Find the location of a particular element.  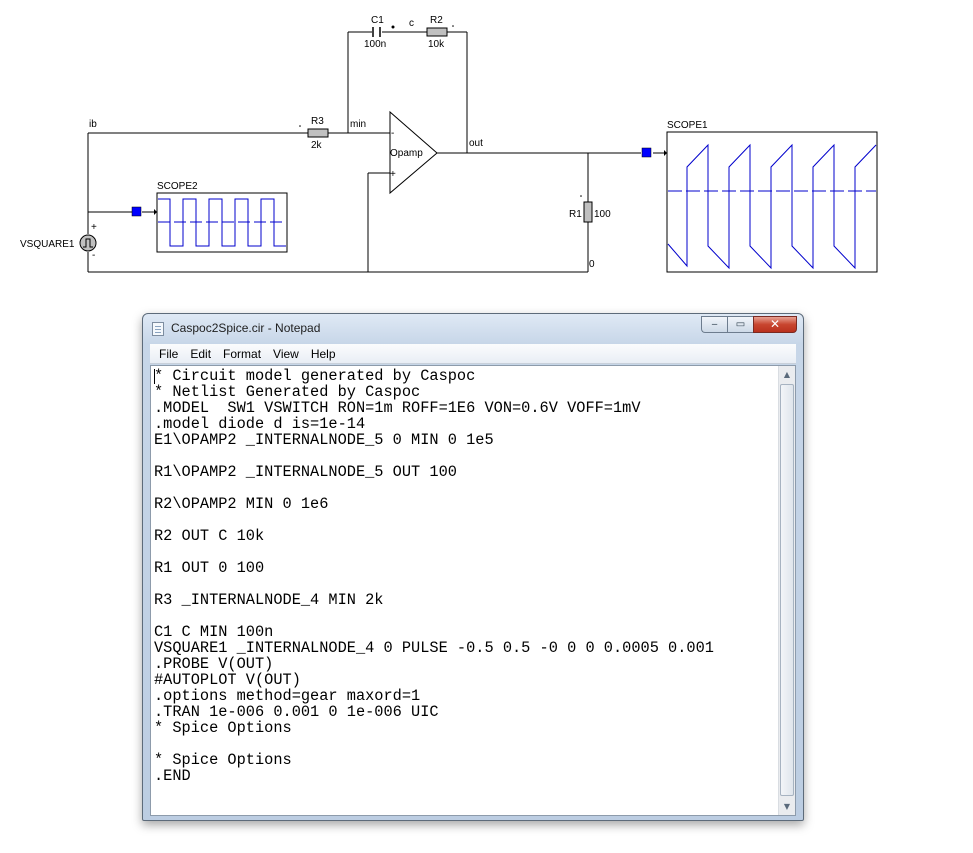

opamp-name-label: Opamp is located at coordinates (406, 153).